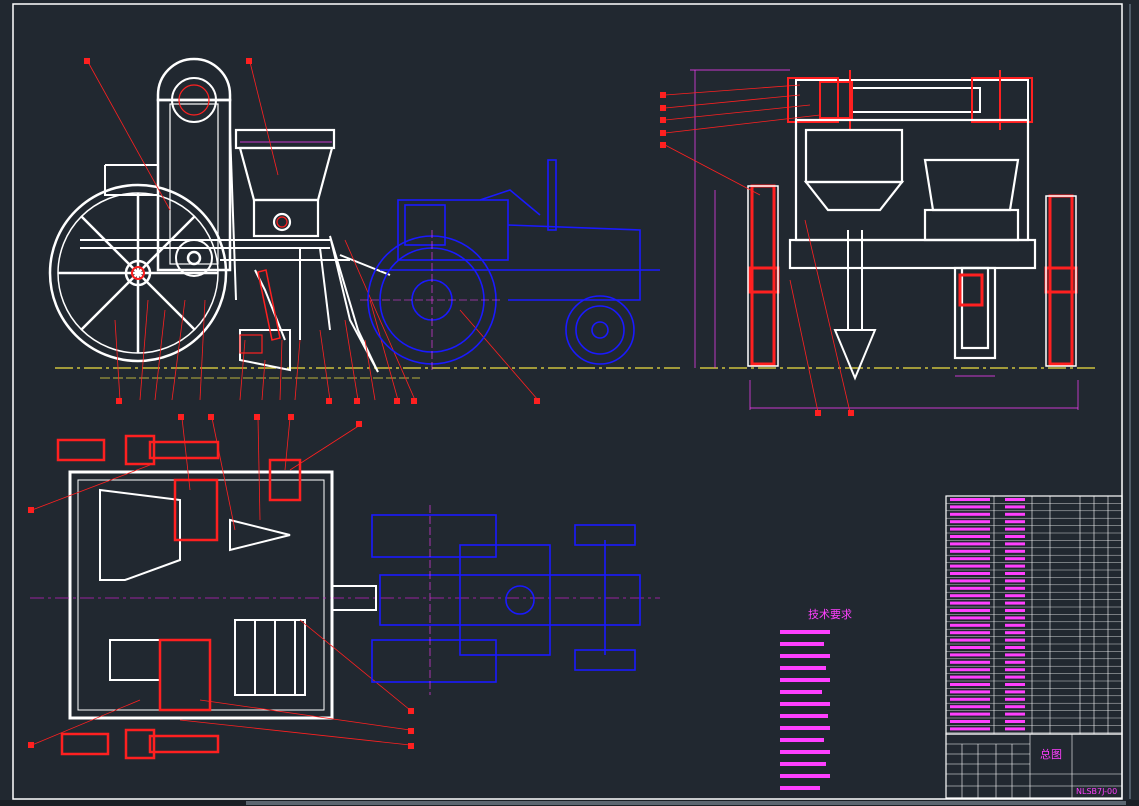 The width and height of the screenshot is (1139, 806). I want to click on front-wheel-outline, so click(912, 276).